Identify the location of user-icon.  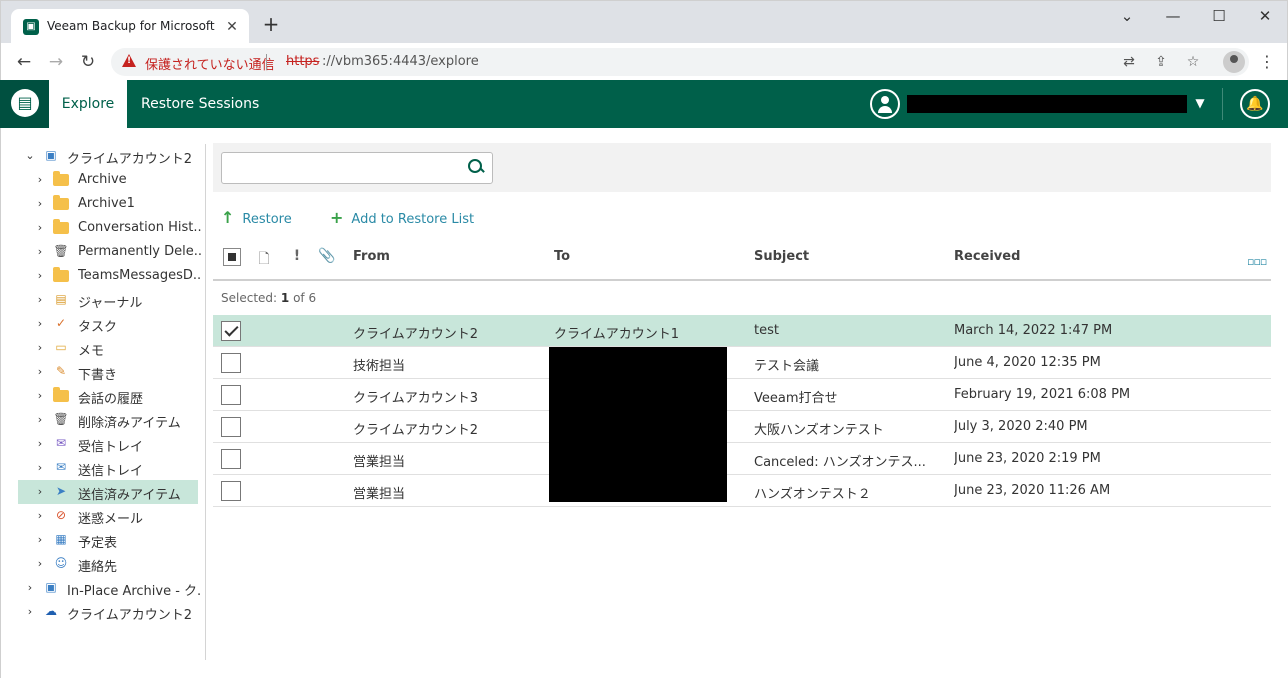
(885, 104).